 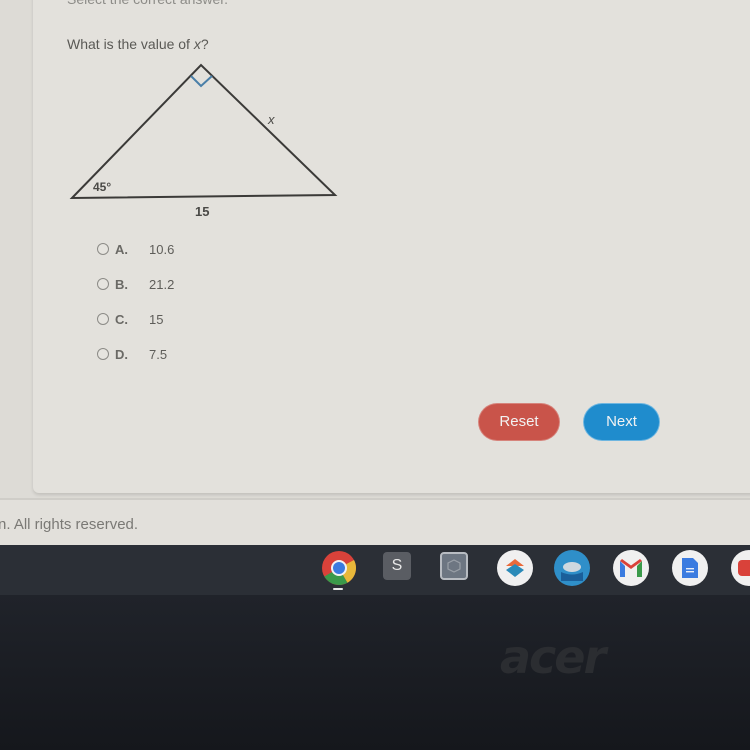 What do you see at coordinates (515, 568) in the screenshot?
I see `layers-app-icon` at bounding box center [515, 568].